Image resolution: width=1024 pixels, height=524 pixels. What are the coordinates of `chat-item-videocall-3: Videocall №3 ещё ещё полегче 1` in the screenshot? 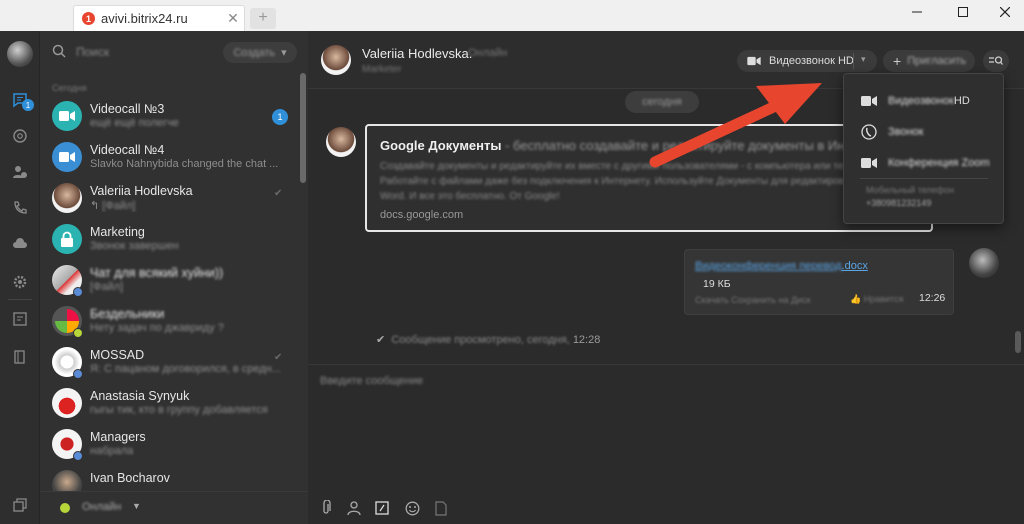 It's located at (169, 117).